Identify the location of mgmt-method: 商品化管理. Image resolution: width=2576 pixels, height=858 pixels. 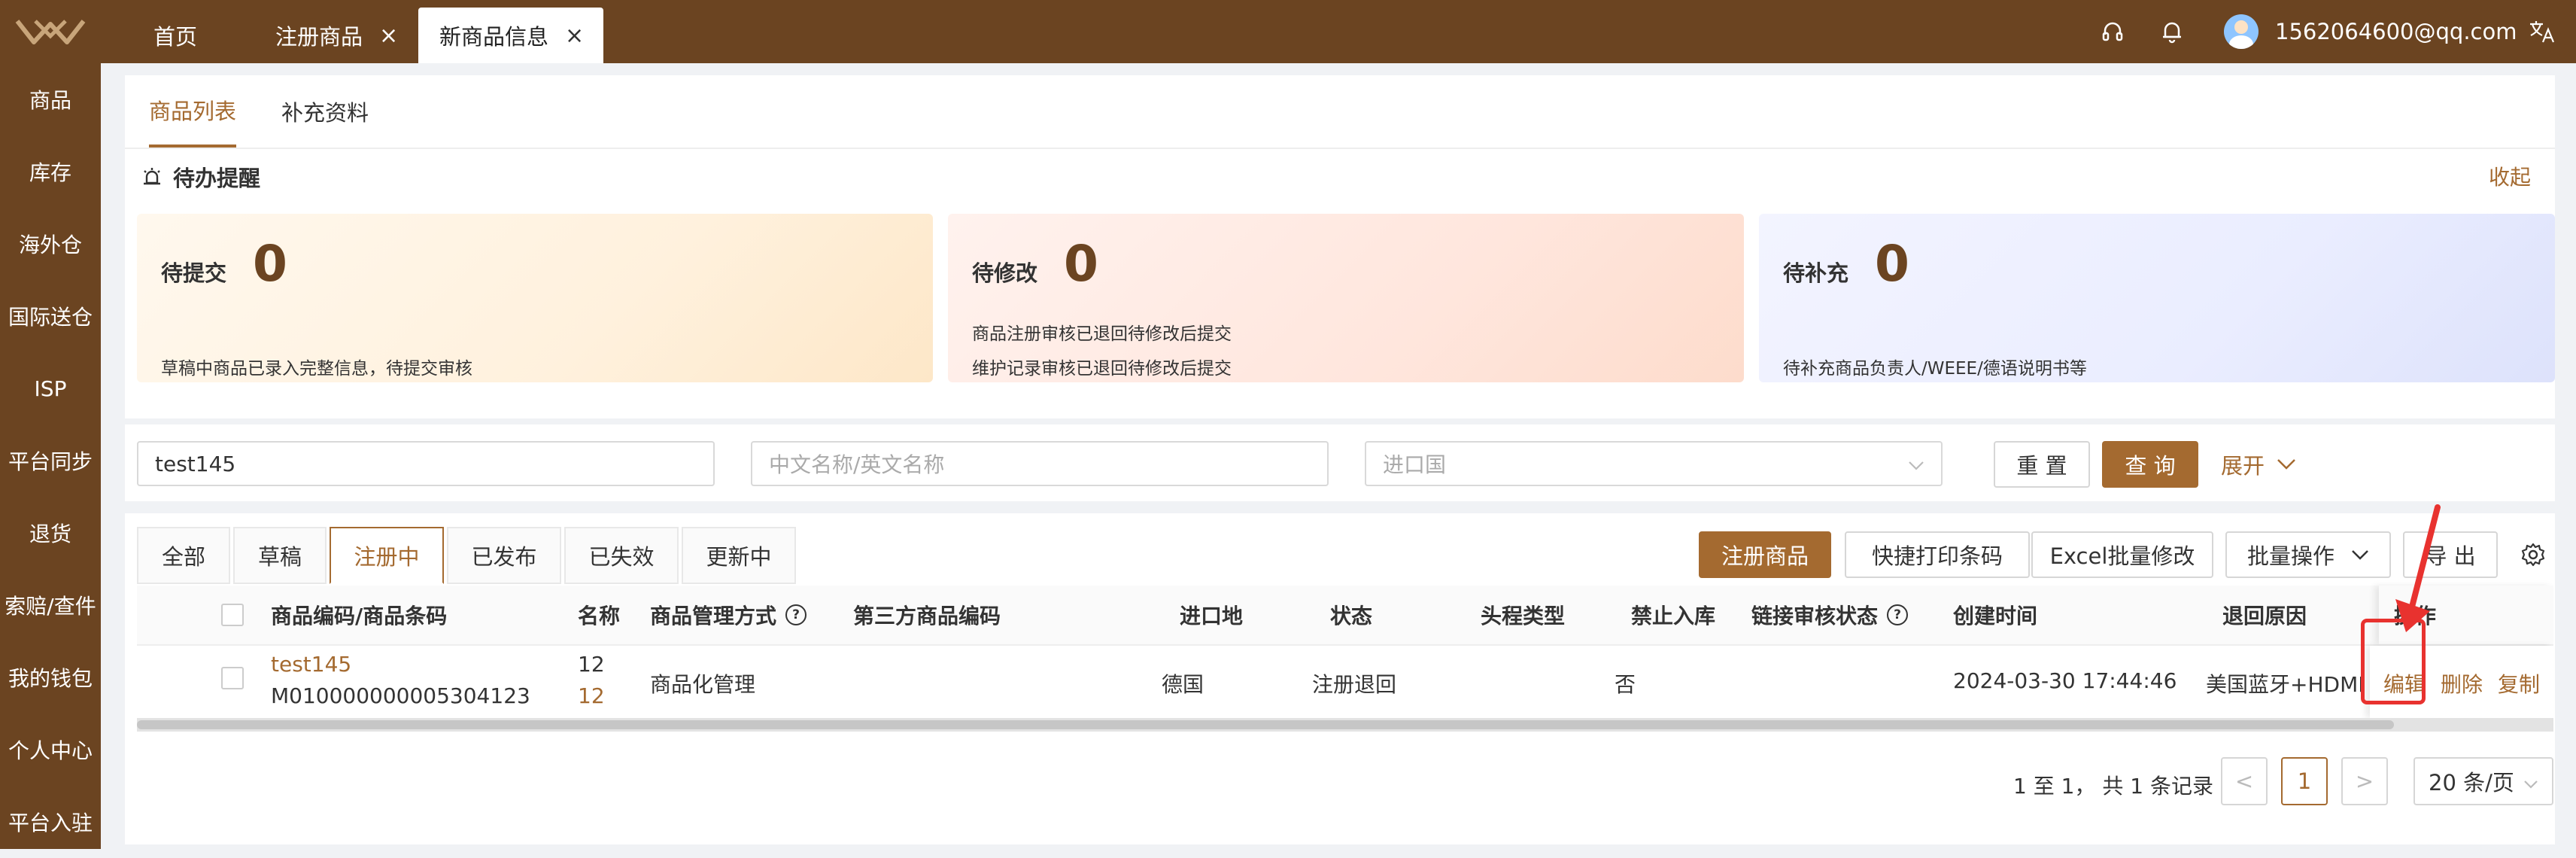
(703, 684).